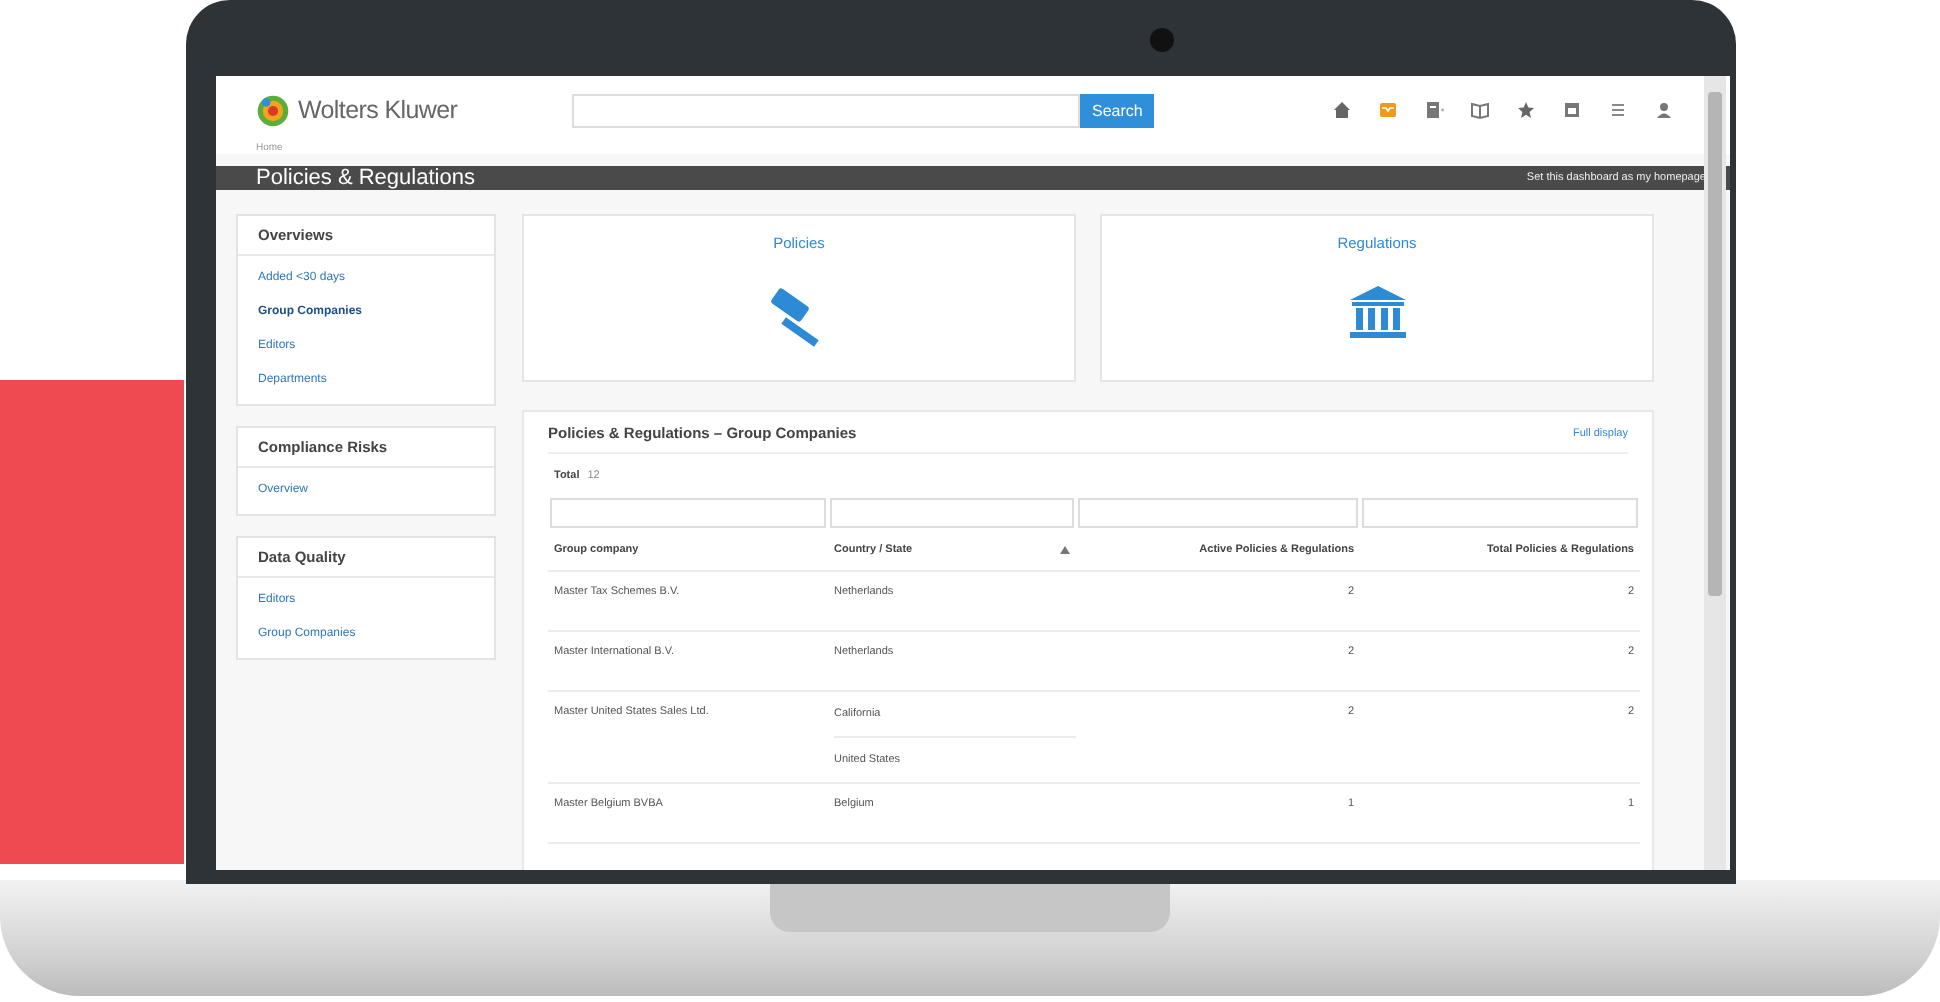 The image size is (1940, 1002). What do you see at coordinates (1664, 110) in the screenshot?
I see `user-icon` at bounding box center [1664, 110].